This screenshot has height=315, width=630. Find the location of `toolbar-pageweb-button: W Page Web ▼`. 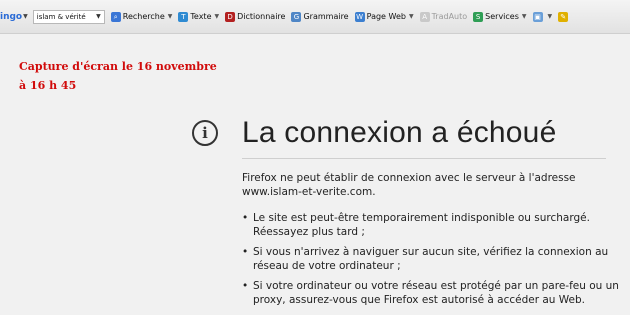

toolbar-pageweb-button: W Page Web ▼ is located at coordinates (384, 16).